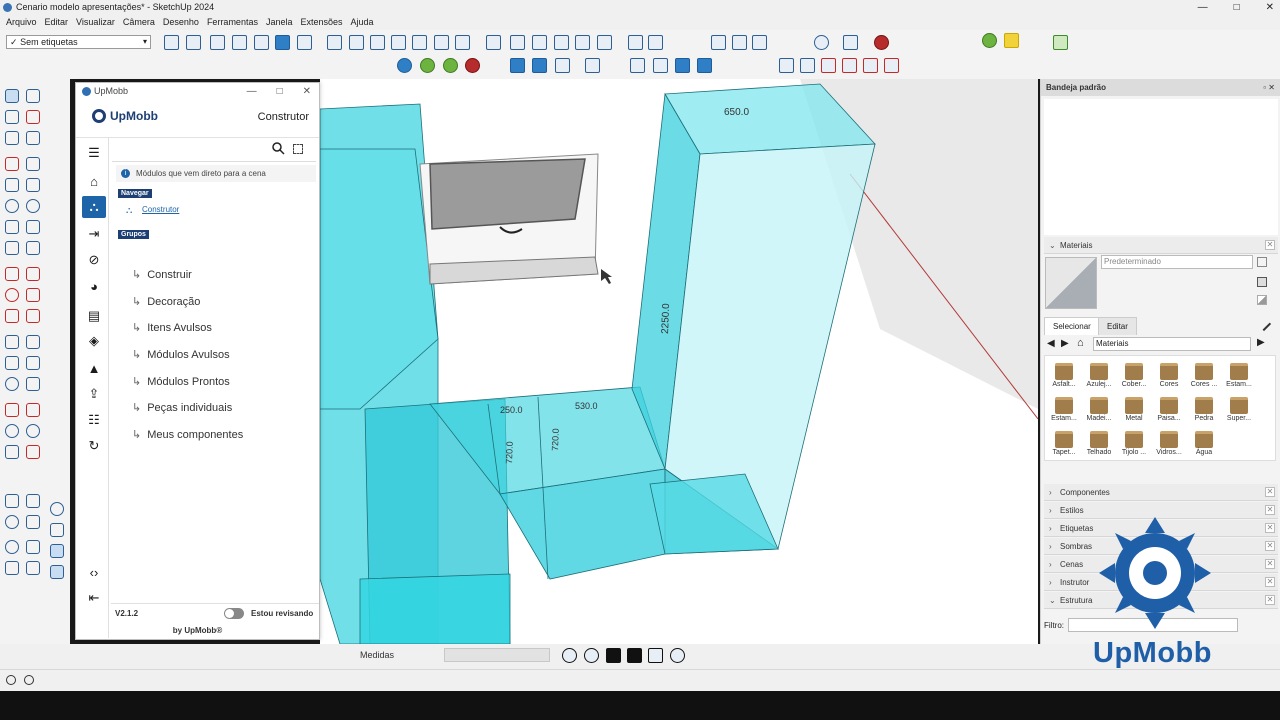 The width and height of the screenshot is (1280, 720). Describe the element at coordinates (497, 655) in the screenshot. I see `measurements-box` at that location.